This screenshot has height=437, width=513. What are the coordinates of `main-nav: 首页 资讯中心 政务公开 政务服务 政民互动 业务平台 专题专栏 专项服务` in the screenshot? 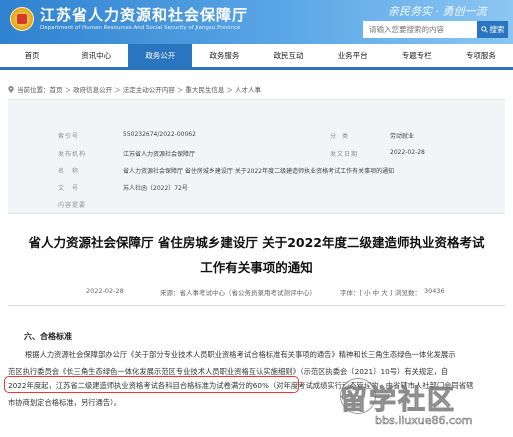 It's located at (256, 57).